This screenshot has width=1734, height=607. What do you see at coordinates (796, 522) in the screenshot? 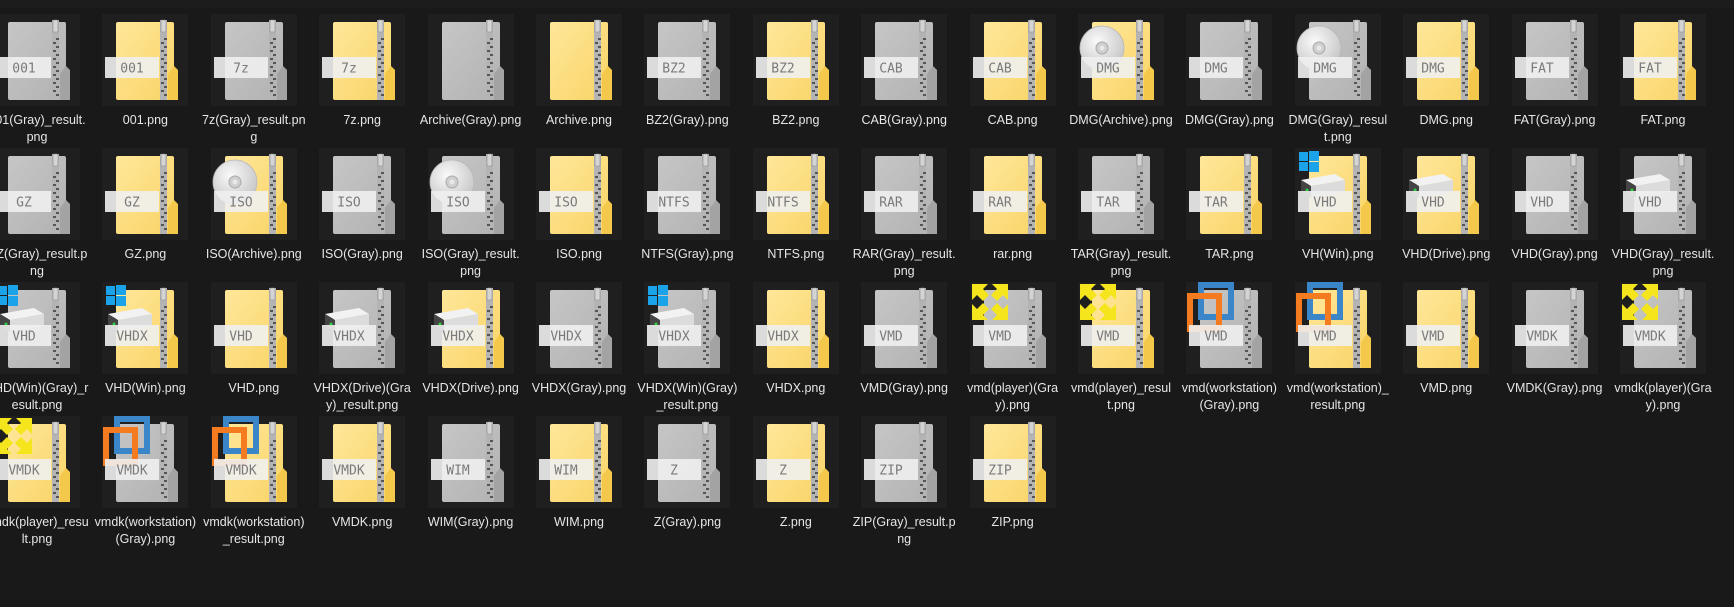
I see `file-name-label: Z.png` at bounding box center [796, 522].